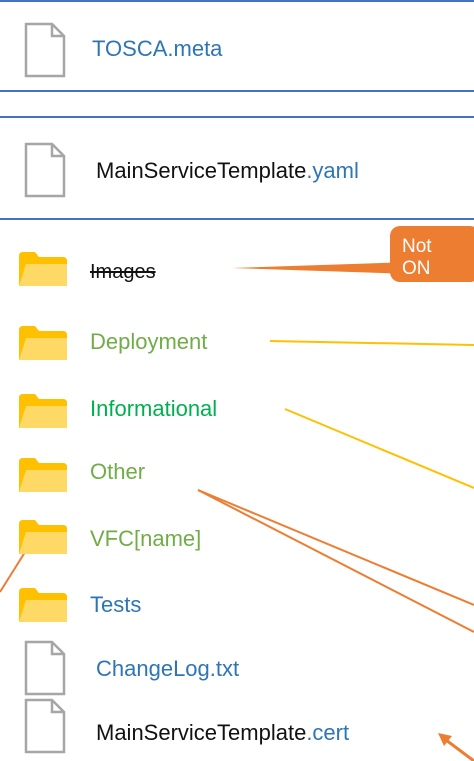 This screenshot has width=474, height=761. I want to click on main-template-base: MainServiceTemplate, so click(201, 170).